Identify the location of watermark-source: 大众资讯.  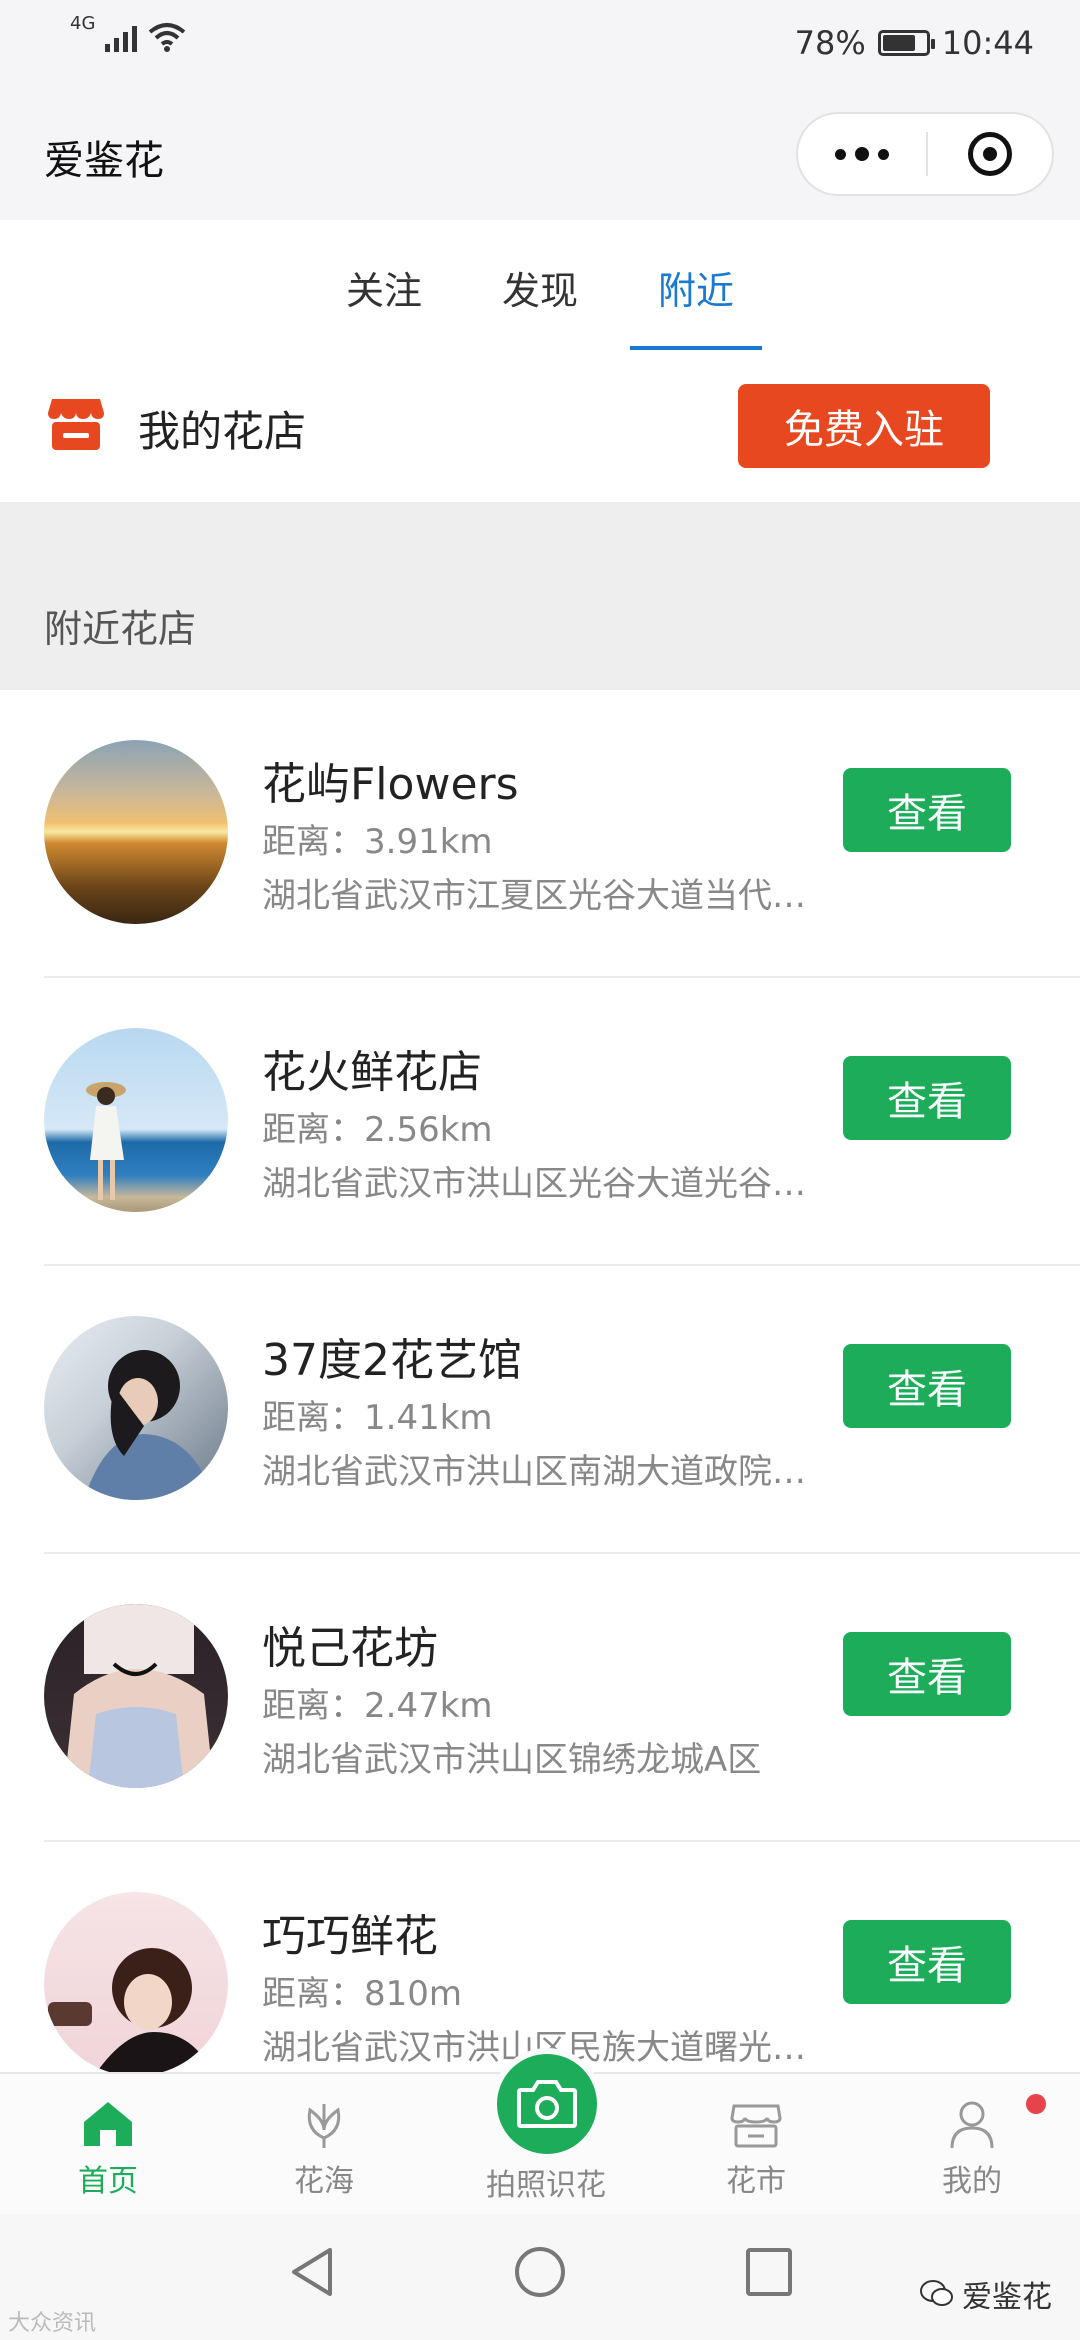
(52, 2323).